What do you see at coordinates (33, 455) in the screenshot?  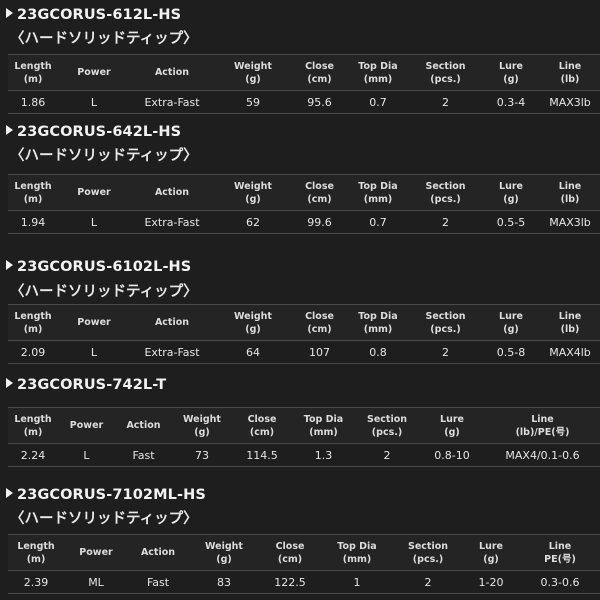 I see `table-cell: 2.24` at bounding box center [33, 455].